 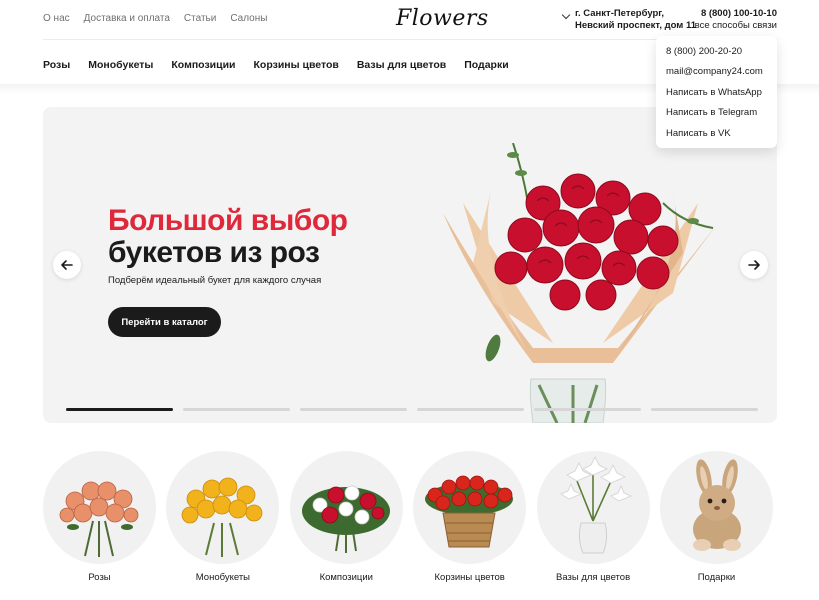 I want to click on header-contact: 8 (800) 100-10-10 все способы связи, so click(x=736, y=20).